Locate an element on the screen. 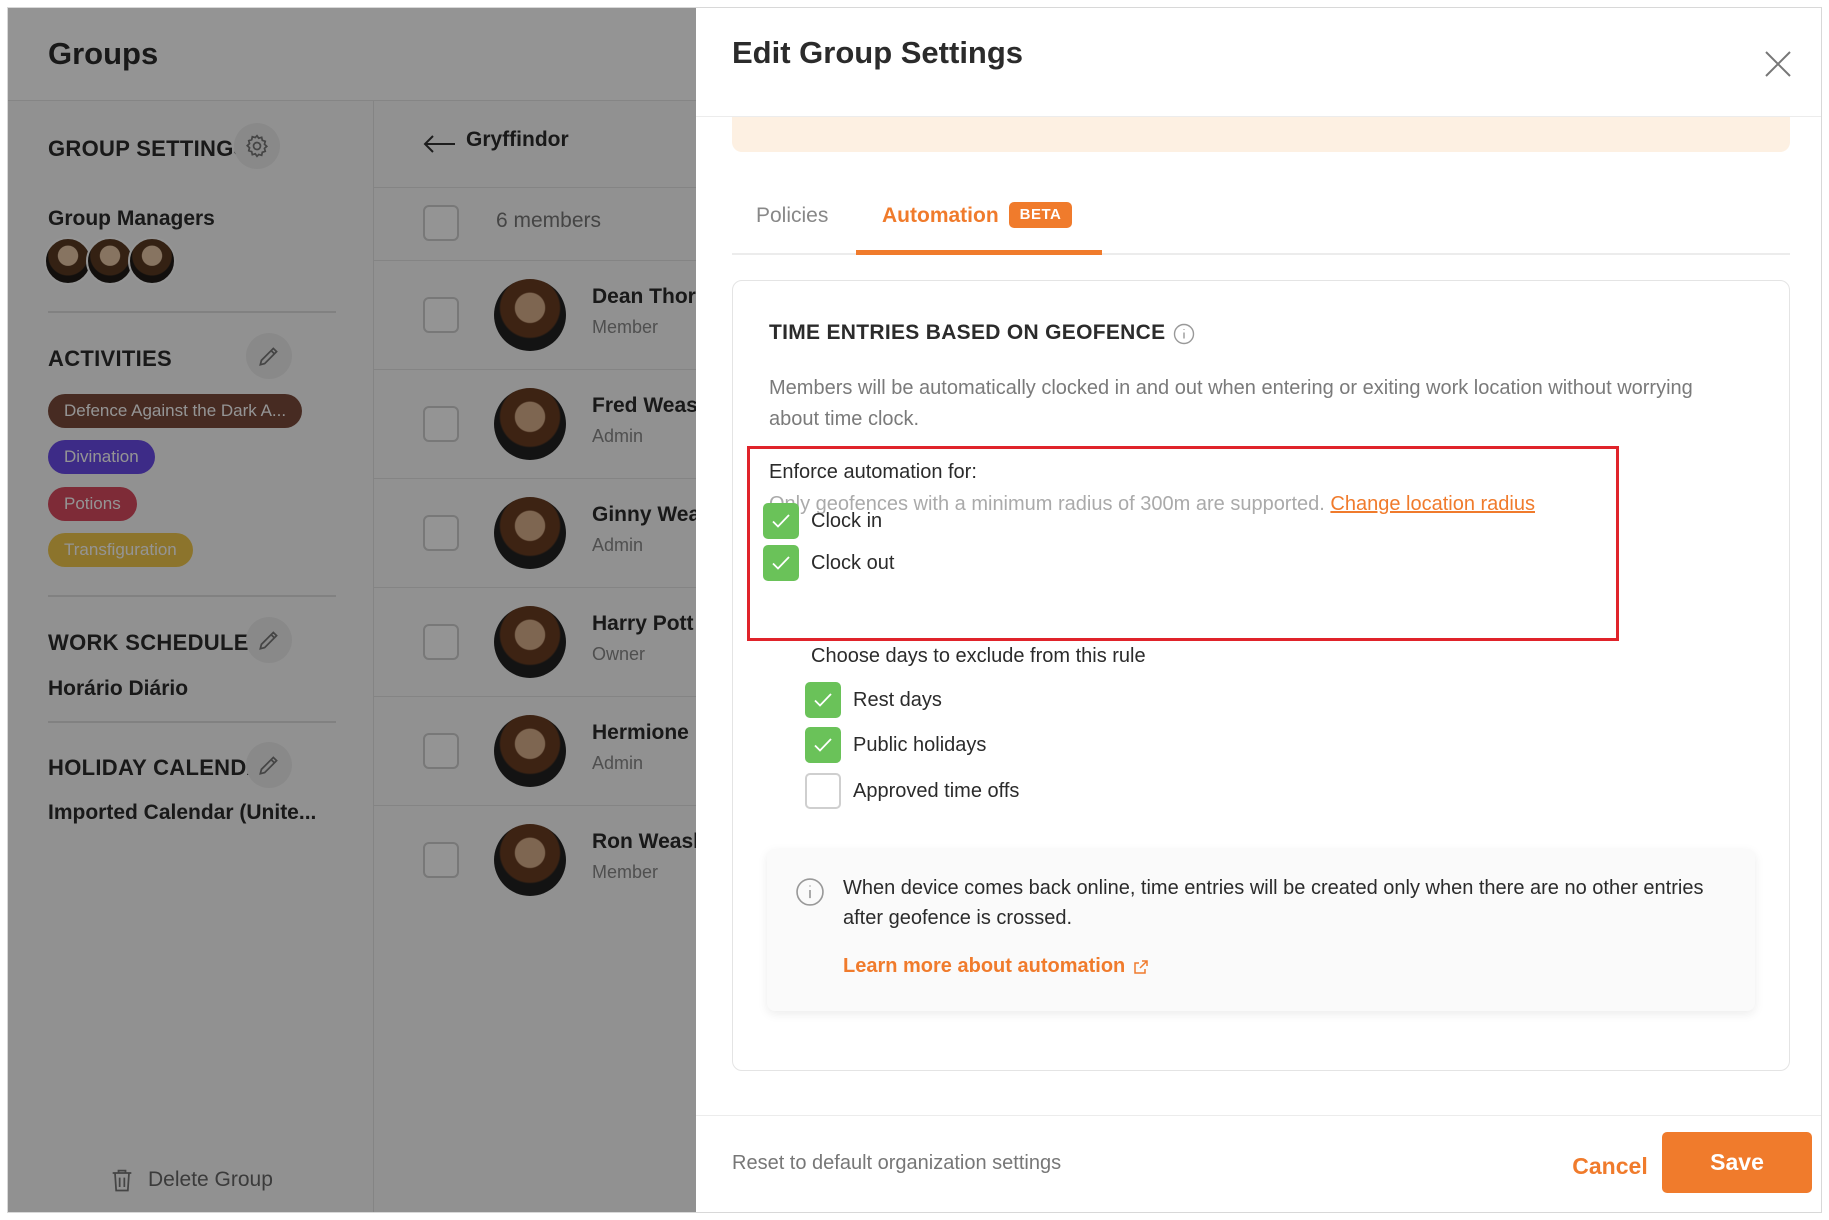 This screenshot has width=1829, height=1220. clock-in-label: Clock in is located at coordinates (847, 520).